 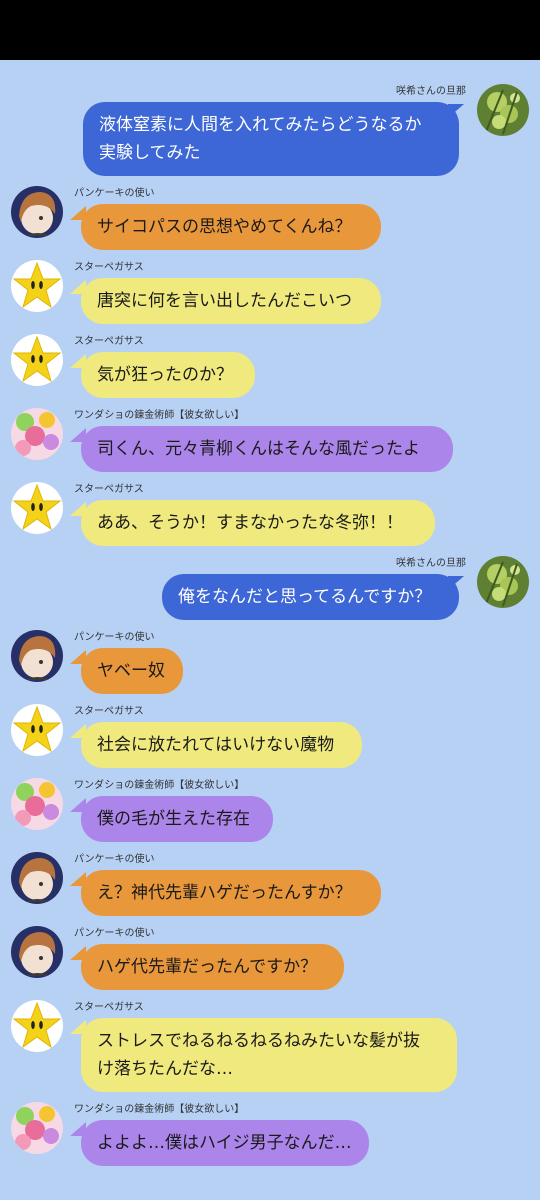 What do you see at coordinates (271, 139) in the screenshot?
I see `message-bubble: 液体窒素に人間を入れてみたらどうなるか 実験してみた` at bounding box center [271, 139].